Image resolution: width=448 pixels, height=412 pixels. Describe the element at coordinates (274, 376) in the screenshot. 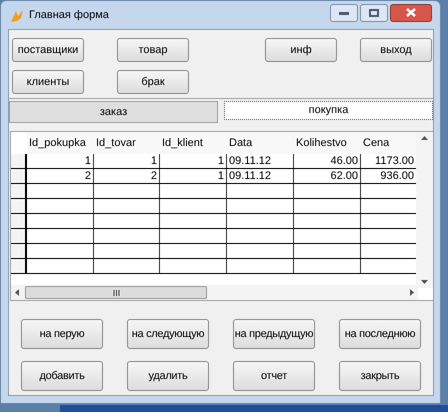

I see `form-button: отчет` at that location.